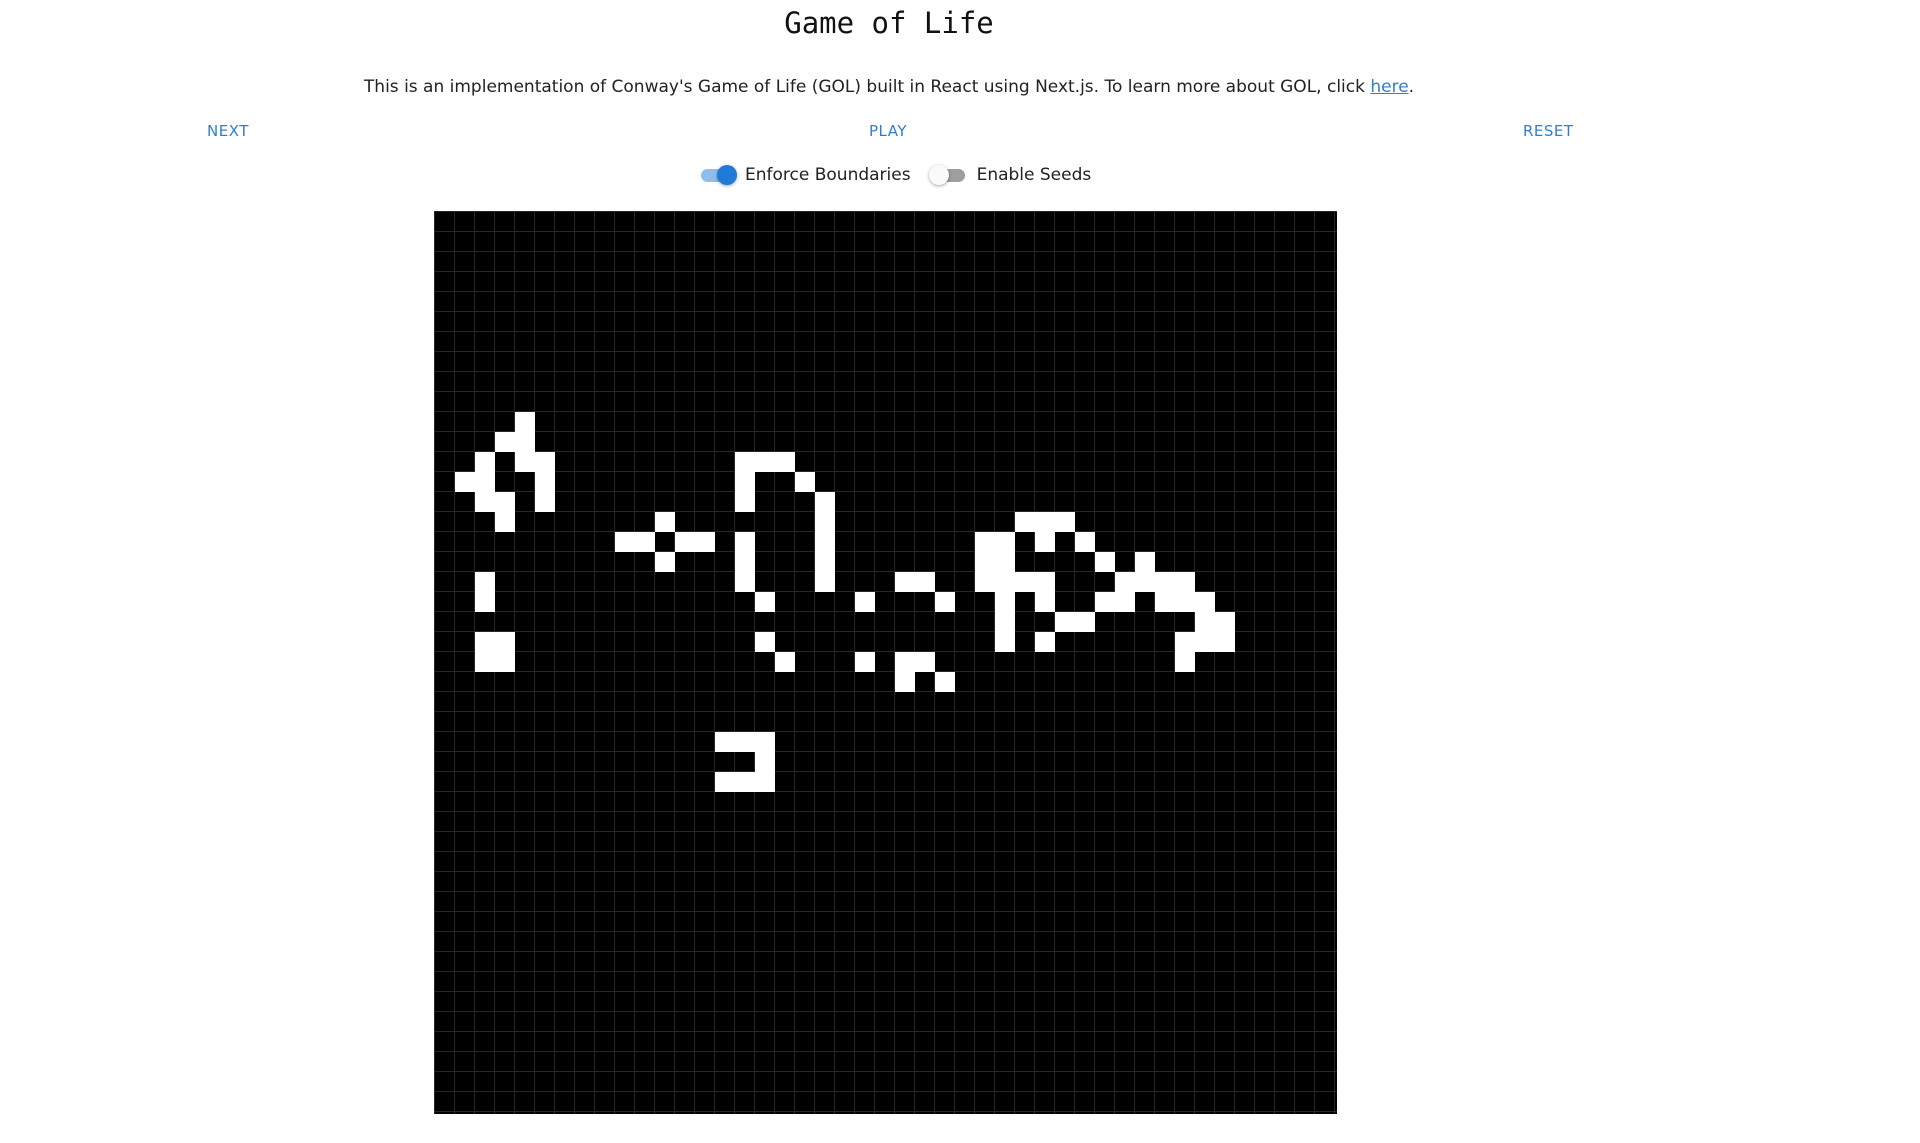 Image resolution: width=1920 pixels, height=1143 pixels. Describe the element at coordinates (1389, 87) in the screenshot. I see `learn-more-link: here` at that location.